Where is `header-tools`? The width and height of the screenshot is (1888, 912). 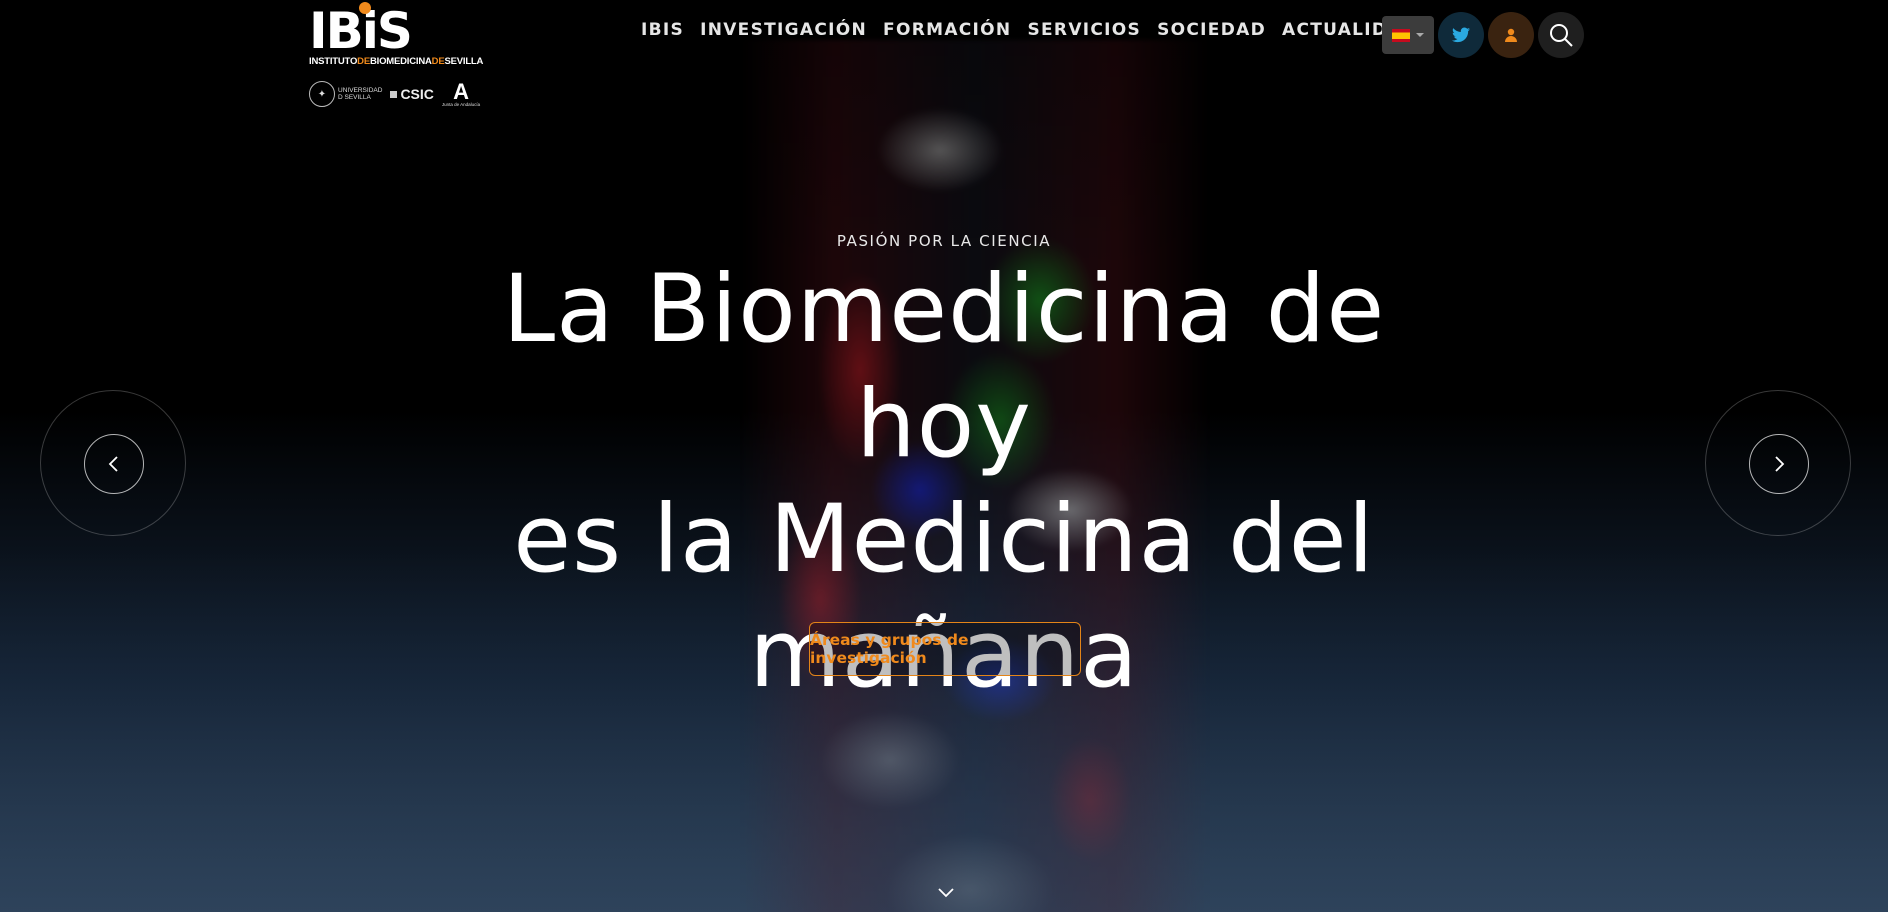
header-tools is located at coordinates (1483, 35).